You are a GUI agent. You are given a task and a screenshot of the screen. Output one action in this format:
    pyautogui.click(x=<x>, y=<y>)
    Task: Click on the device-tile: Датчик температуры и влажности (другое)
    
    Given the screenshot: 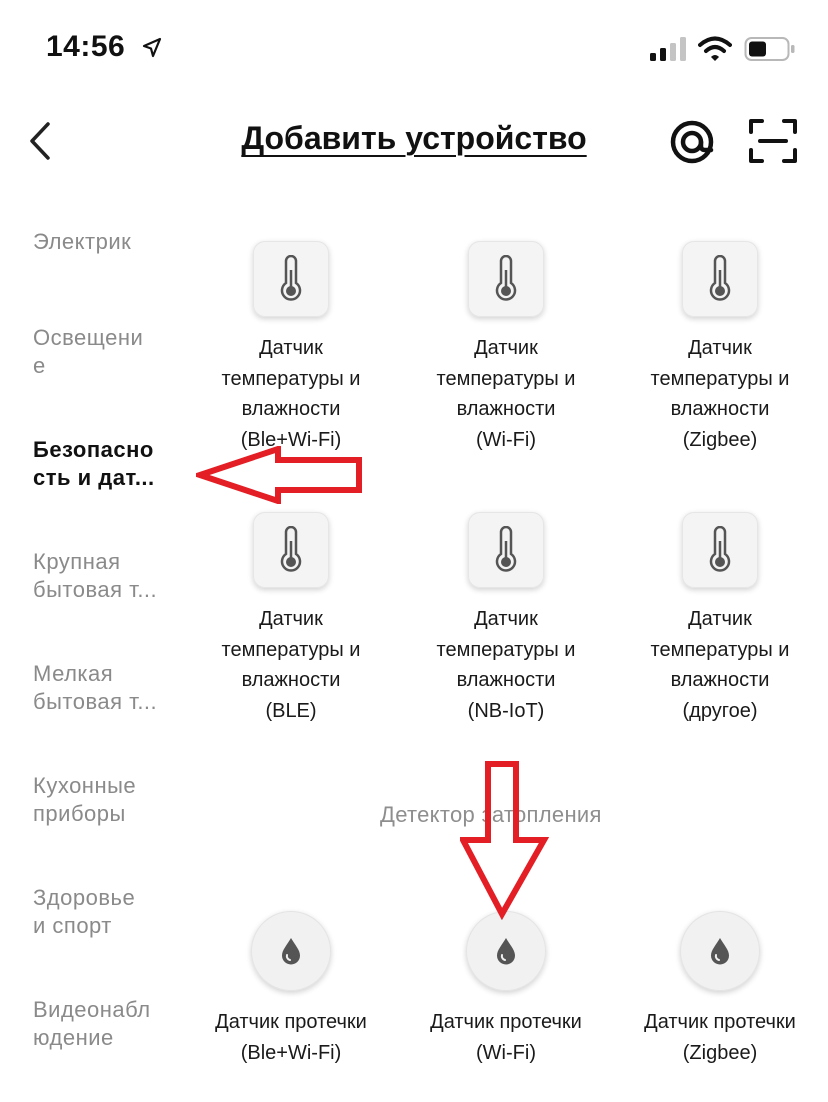 What is the action you would take?
    pyautogui.click(x=720, y=619)
    